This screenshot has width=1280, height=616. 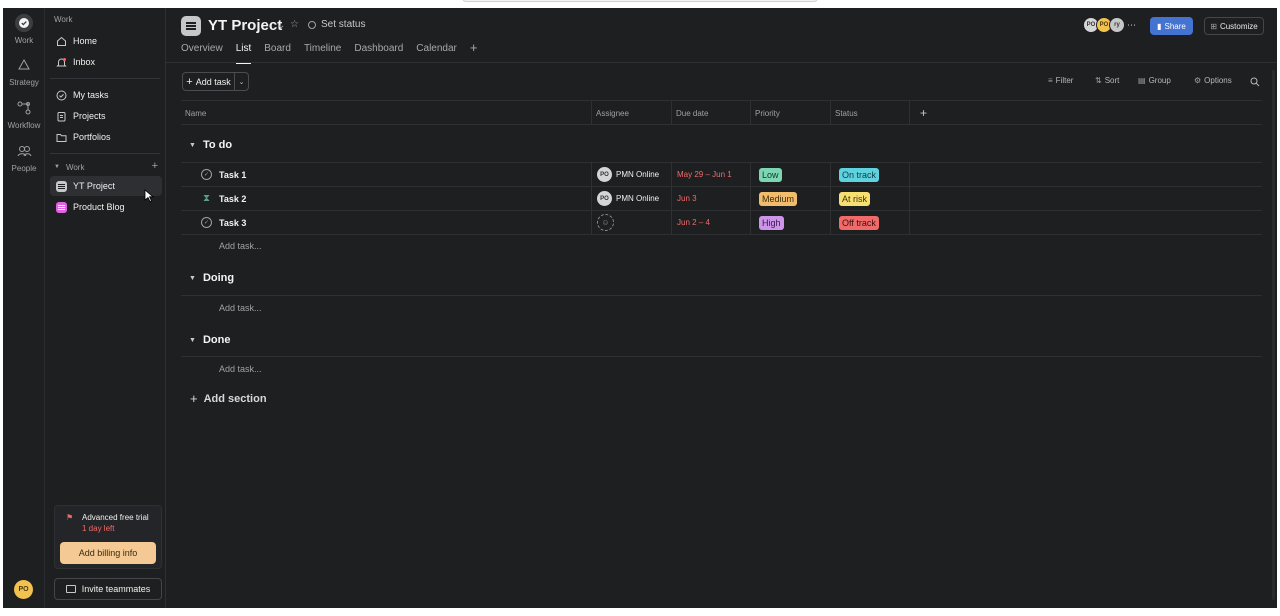 I want to click on section-divider, so click(x=721, y=295).